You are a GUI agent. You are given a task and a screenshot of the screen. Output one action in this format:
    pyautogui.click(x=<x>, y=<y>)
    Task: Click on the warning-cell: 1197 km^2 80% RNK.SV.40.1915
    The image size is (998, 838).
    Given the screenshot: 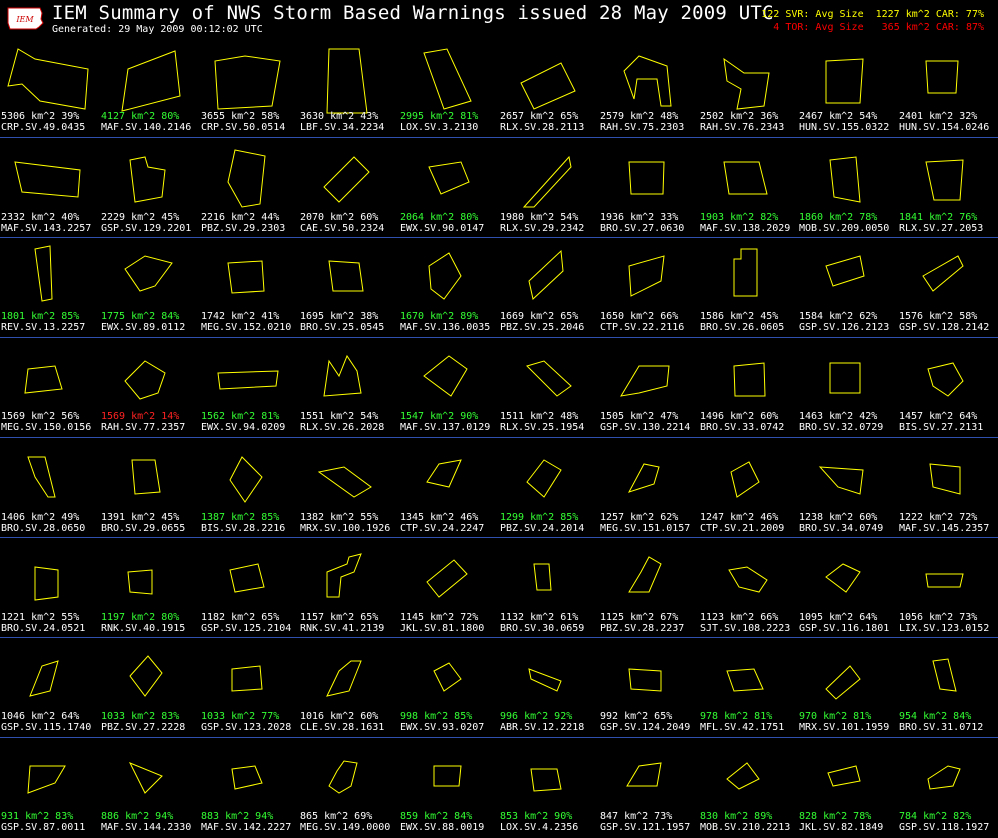 What is the action you would take?
    pyautogui.click(x=150, y=589)
    